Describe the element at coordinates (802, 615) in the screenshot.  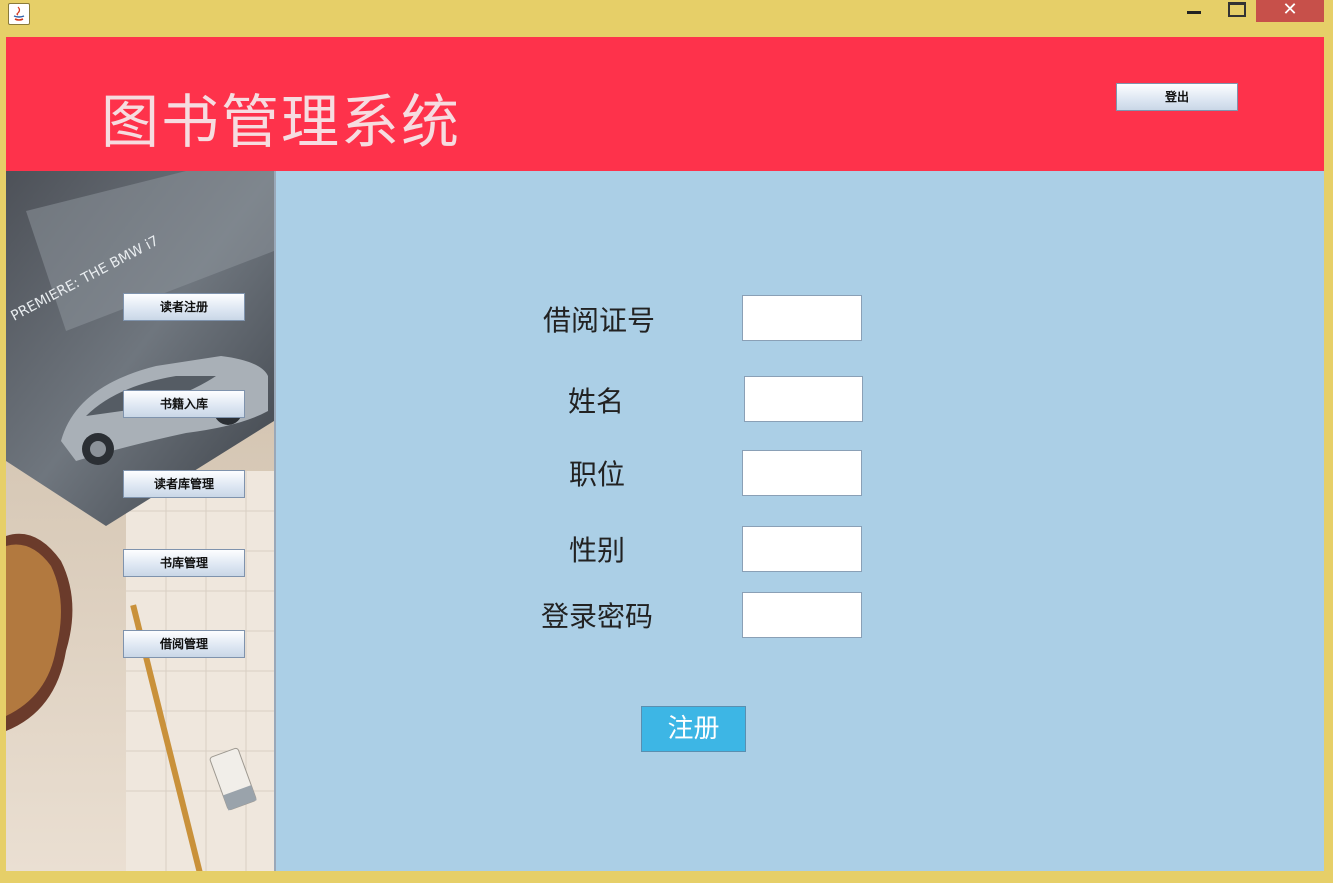
I see `password-input` at that location.